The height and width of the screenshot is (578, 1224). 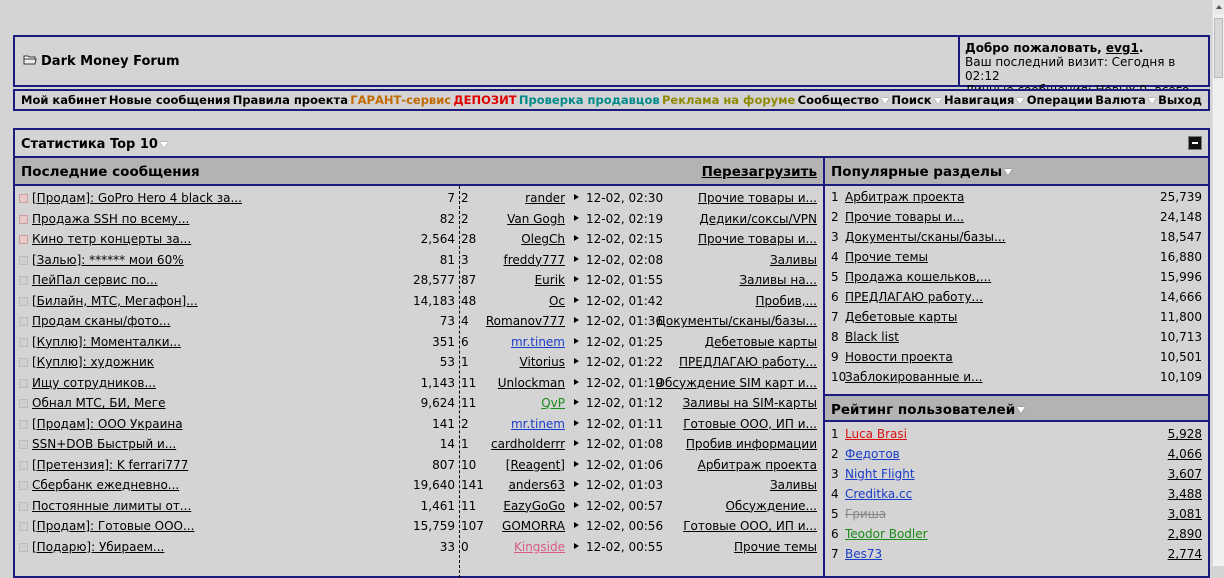 I want to click on nav-item: Навигация, so click(x=984, y=100).